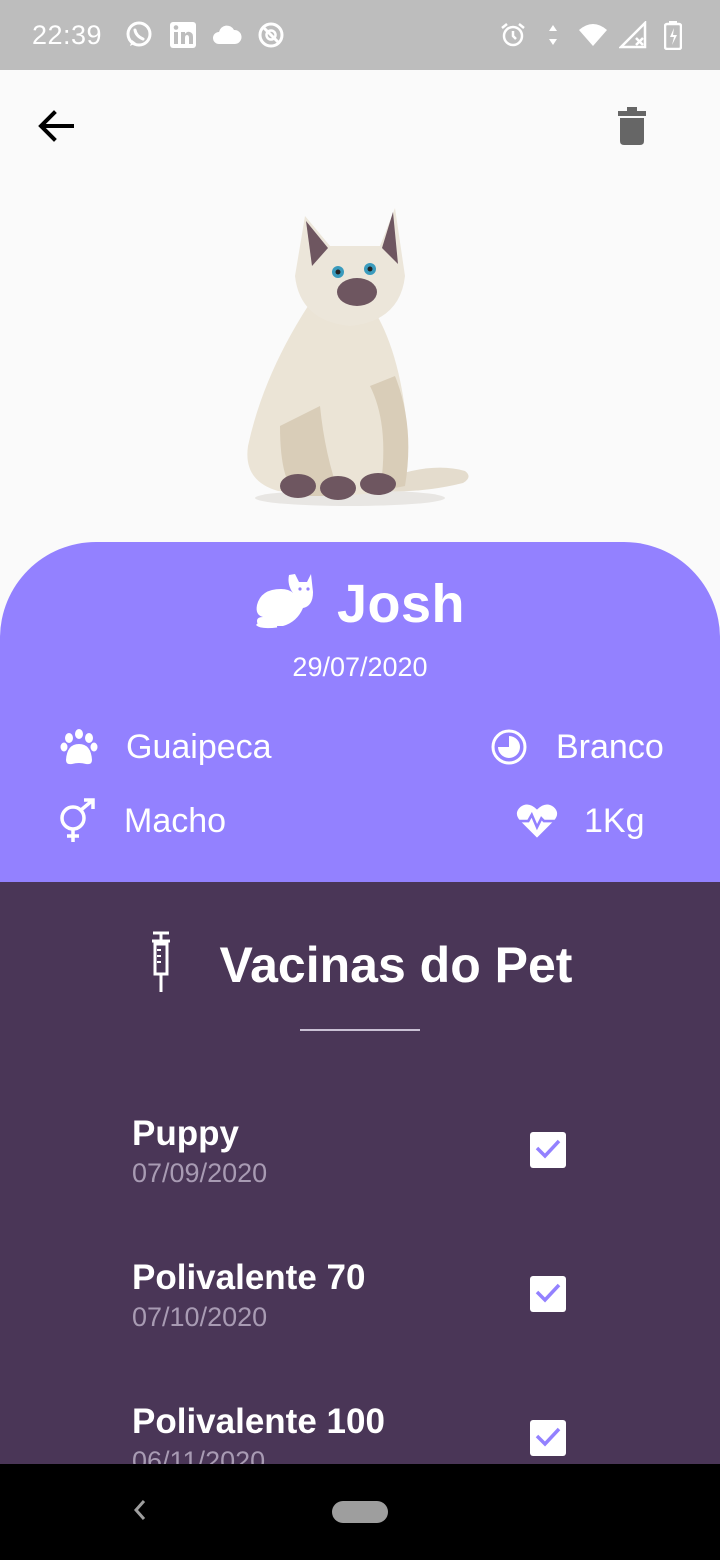 This screenshot has height=1560, width=720. I want to click on pet-breed-value: Guaipeca, so click(199, 746).